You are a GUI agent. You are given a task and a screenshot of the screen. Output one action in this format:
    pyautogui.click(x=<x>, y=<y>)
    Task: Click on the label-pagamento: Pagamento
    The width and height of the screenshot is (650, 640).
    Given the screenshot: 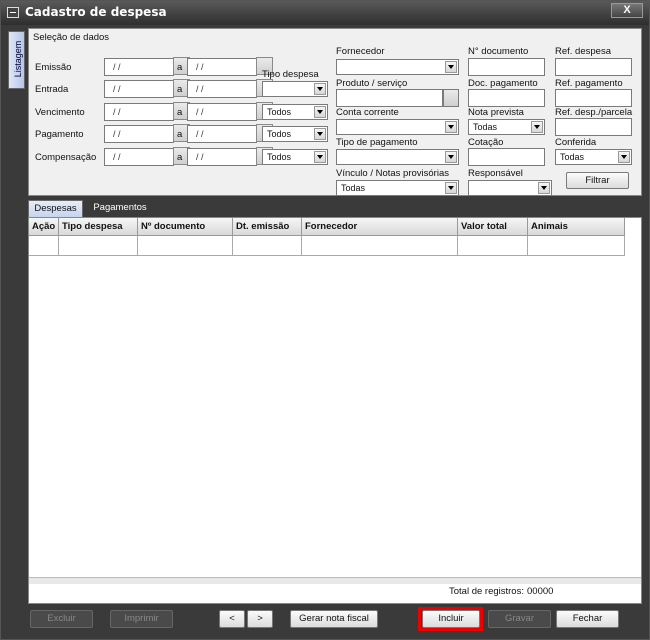 What is the action you would take?
    pyautogui.click(x=59, y=134)
    